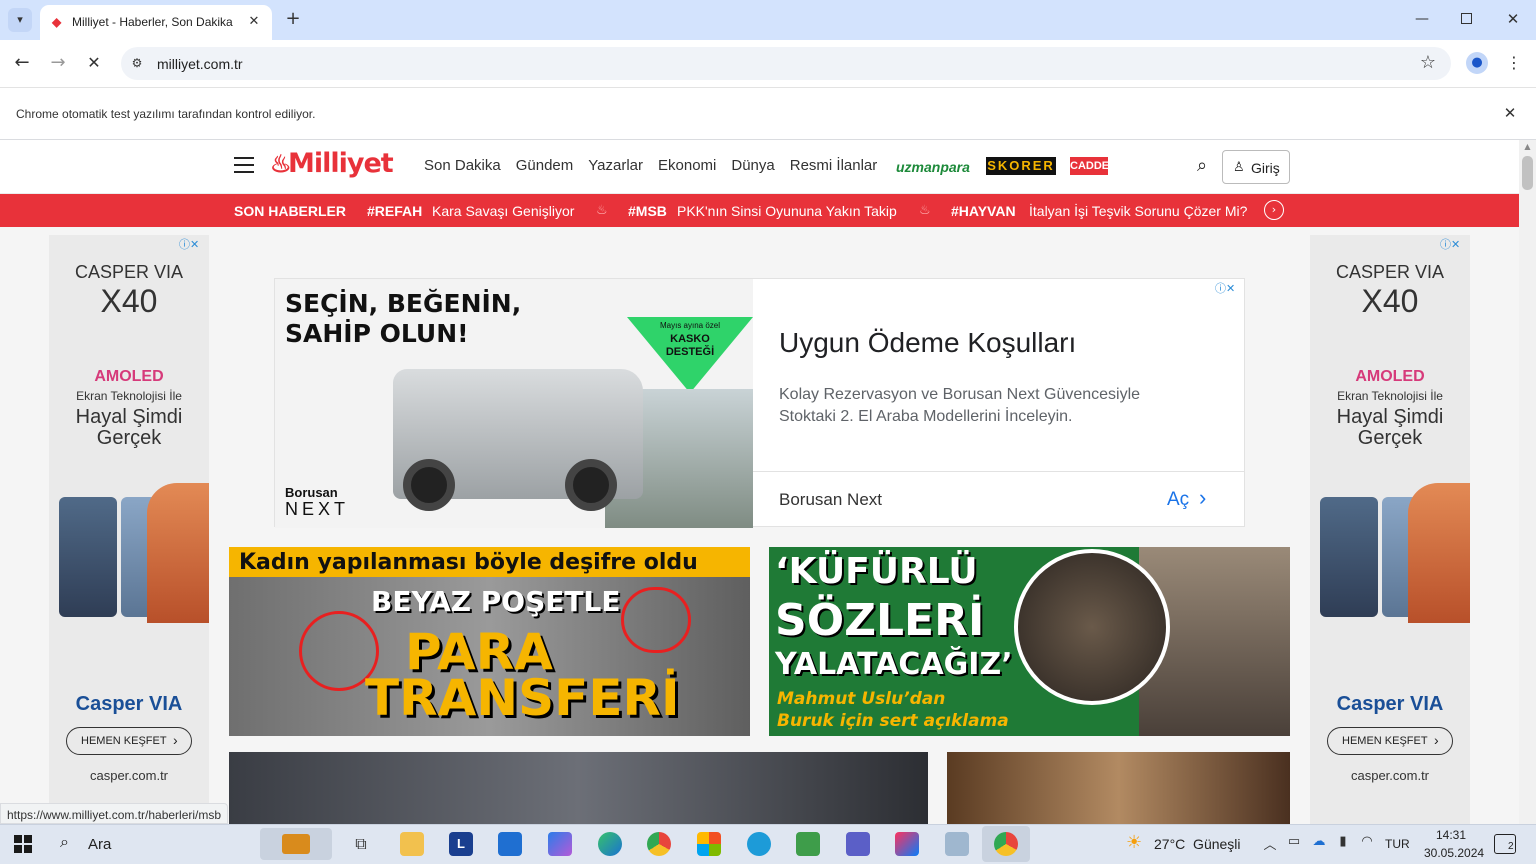 The width and height of the screenshot is (1536, 864). I want to click on teams-icon, so click(858, 844).